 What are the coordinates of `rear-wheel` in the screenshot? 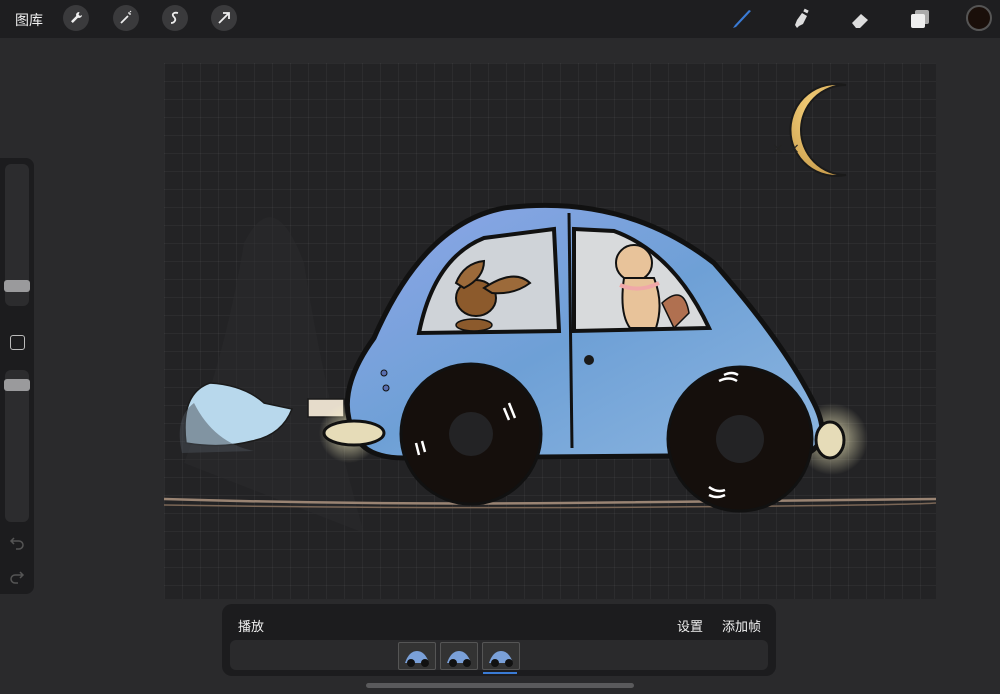 It's located at (471, 434).